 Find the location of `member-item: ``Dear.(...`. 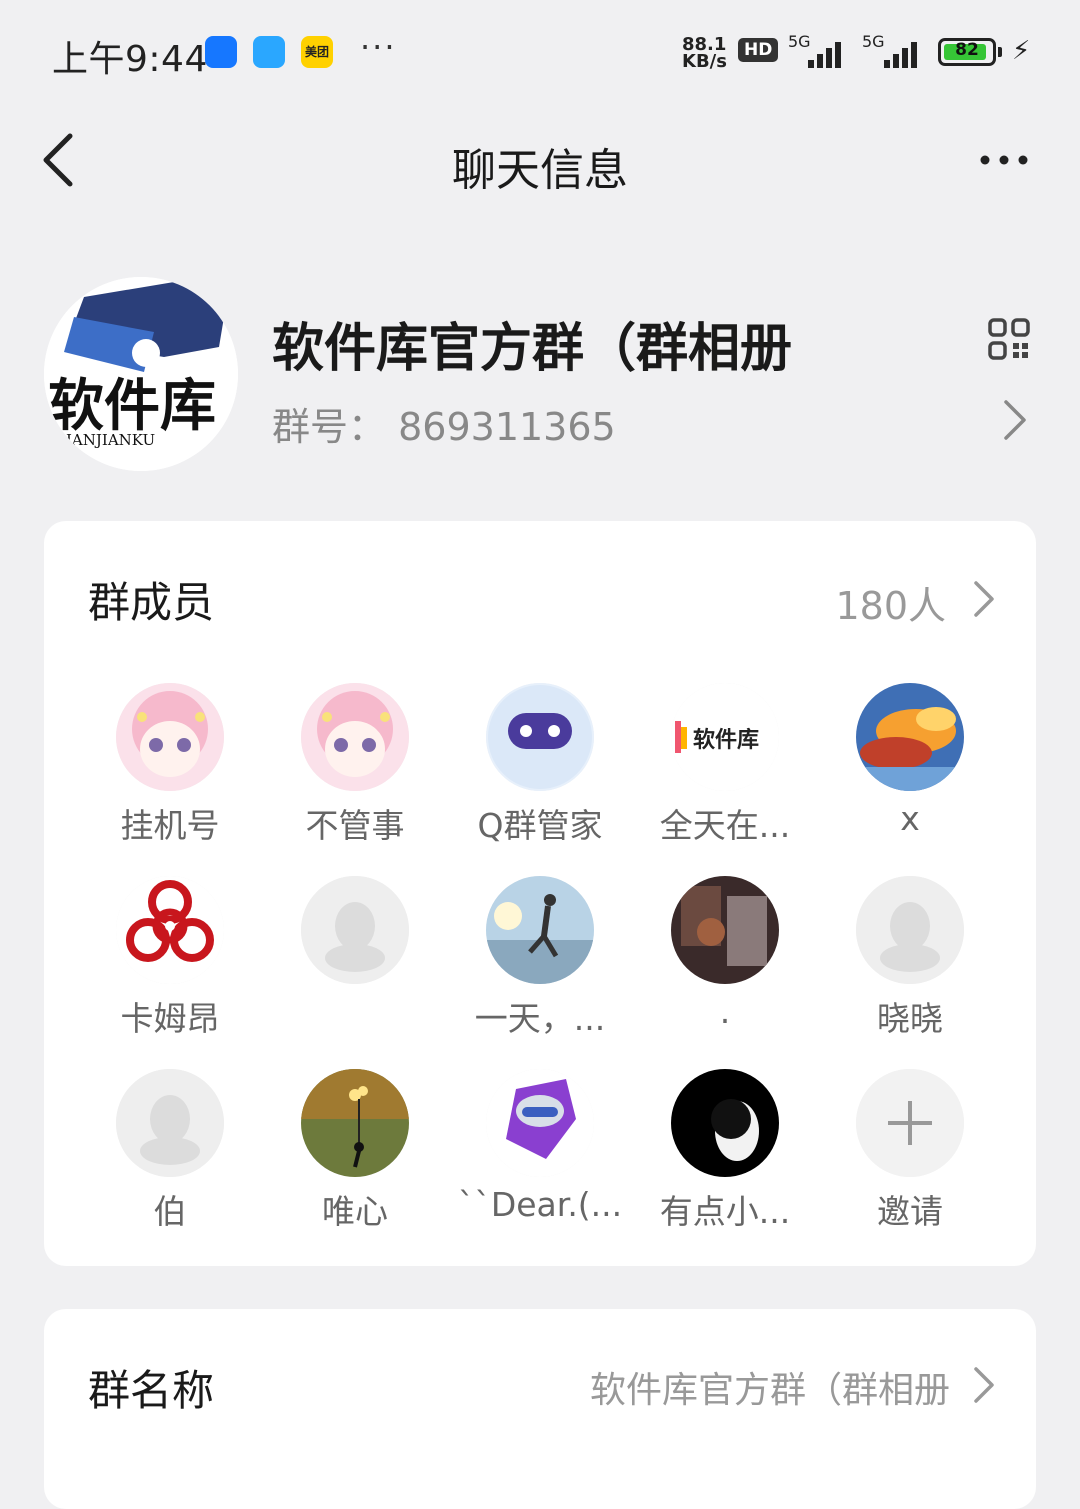

member-item: ``Dear.(... is located at coordinates (540, 1146).